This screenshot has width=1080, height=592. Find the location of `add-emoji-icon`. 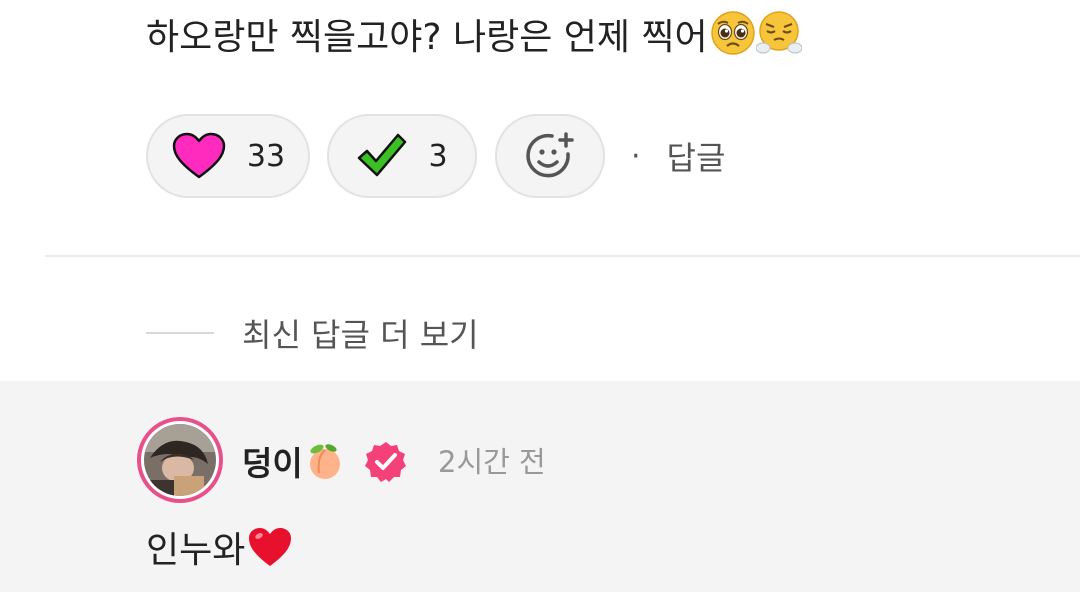

add-emoji-icon is located at coordinates (550, 155).